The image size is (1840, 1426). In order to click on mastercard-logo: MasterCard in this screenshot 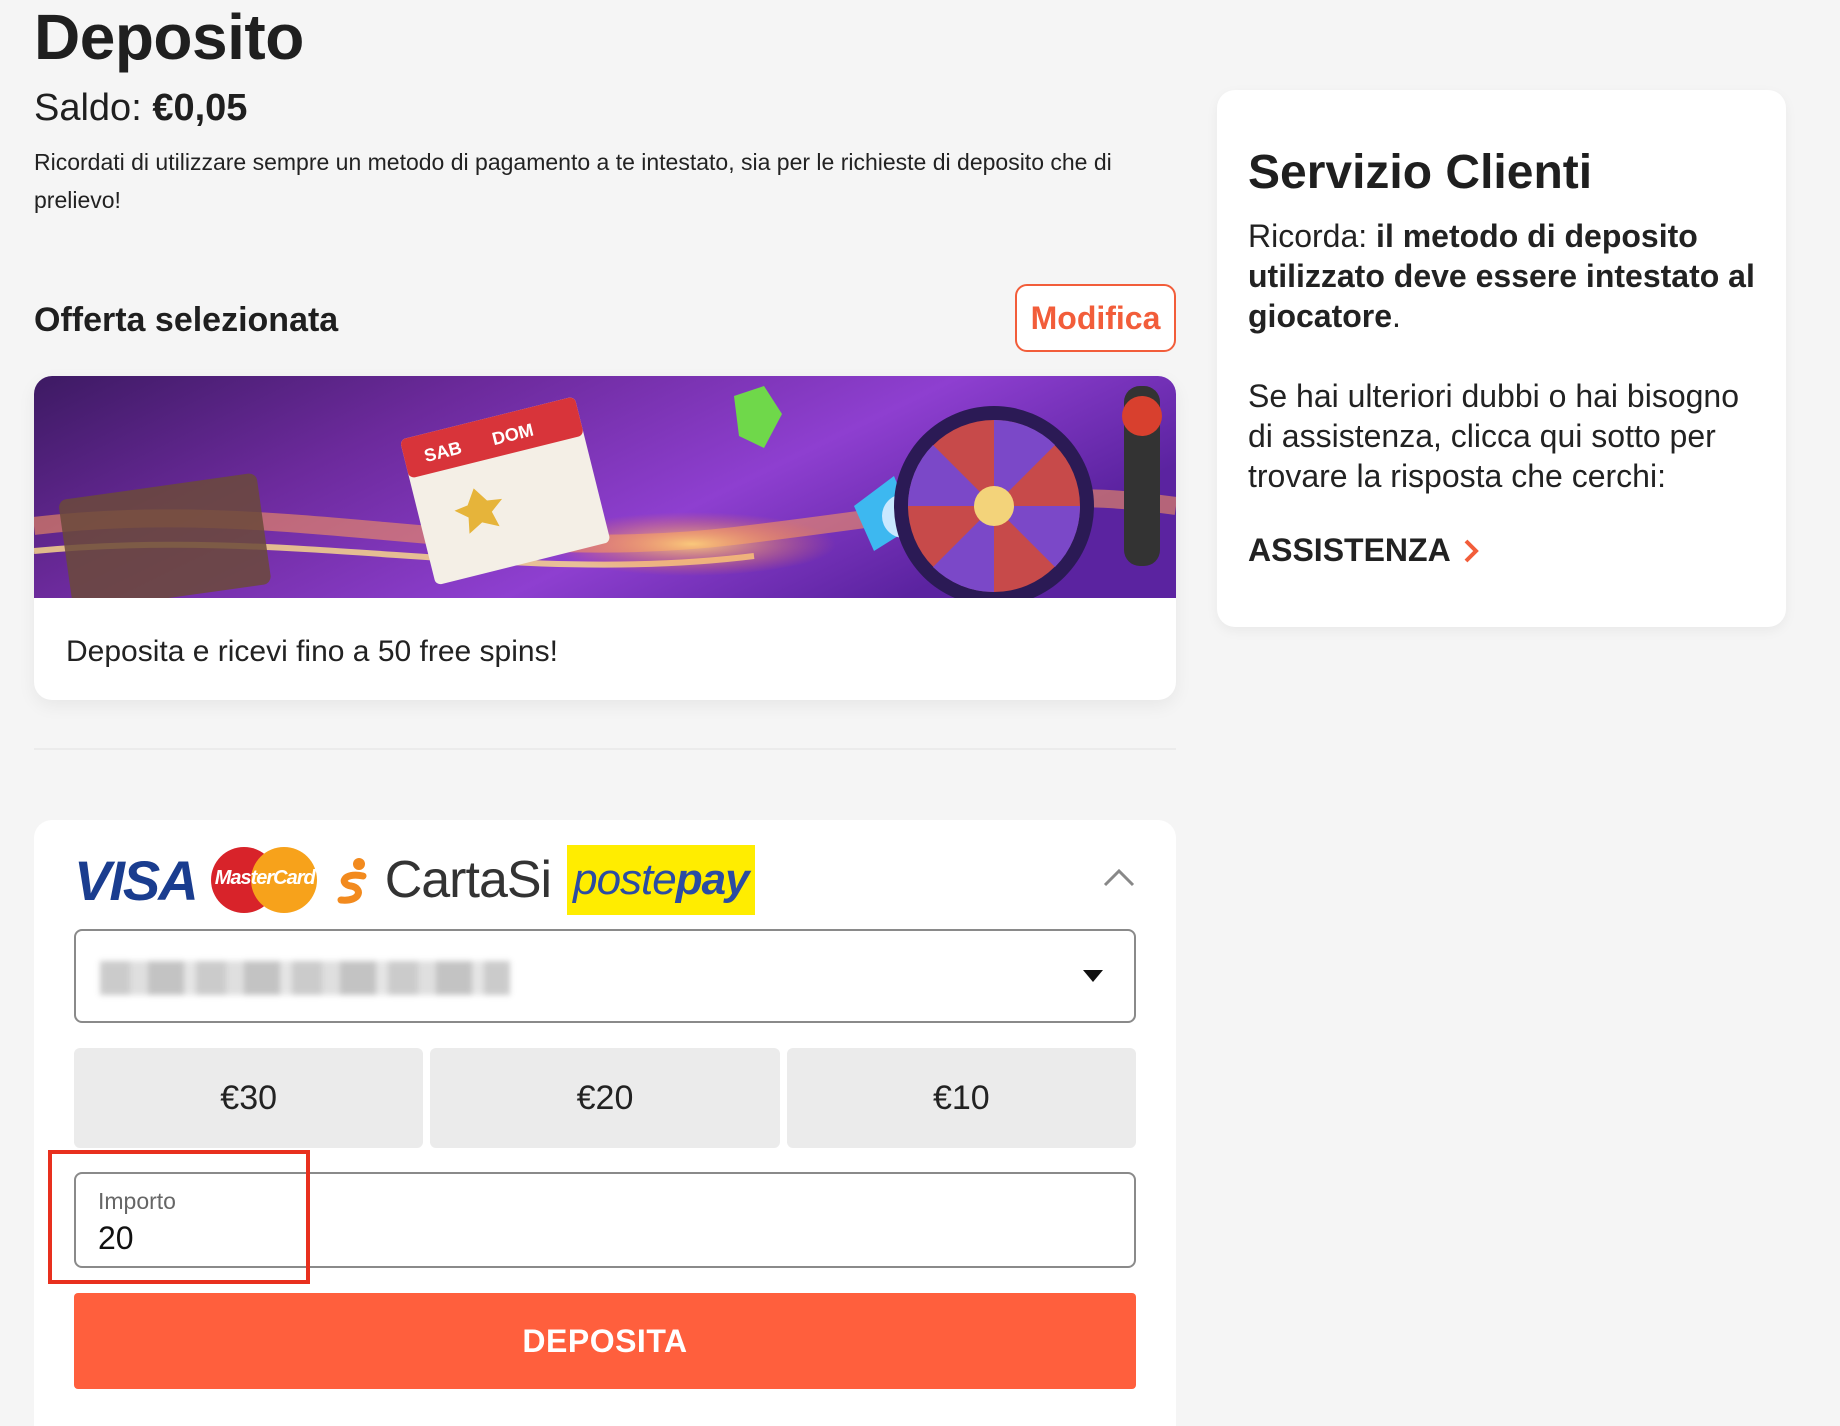, I will do `click(263, 880)`.